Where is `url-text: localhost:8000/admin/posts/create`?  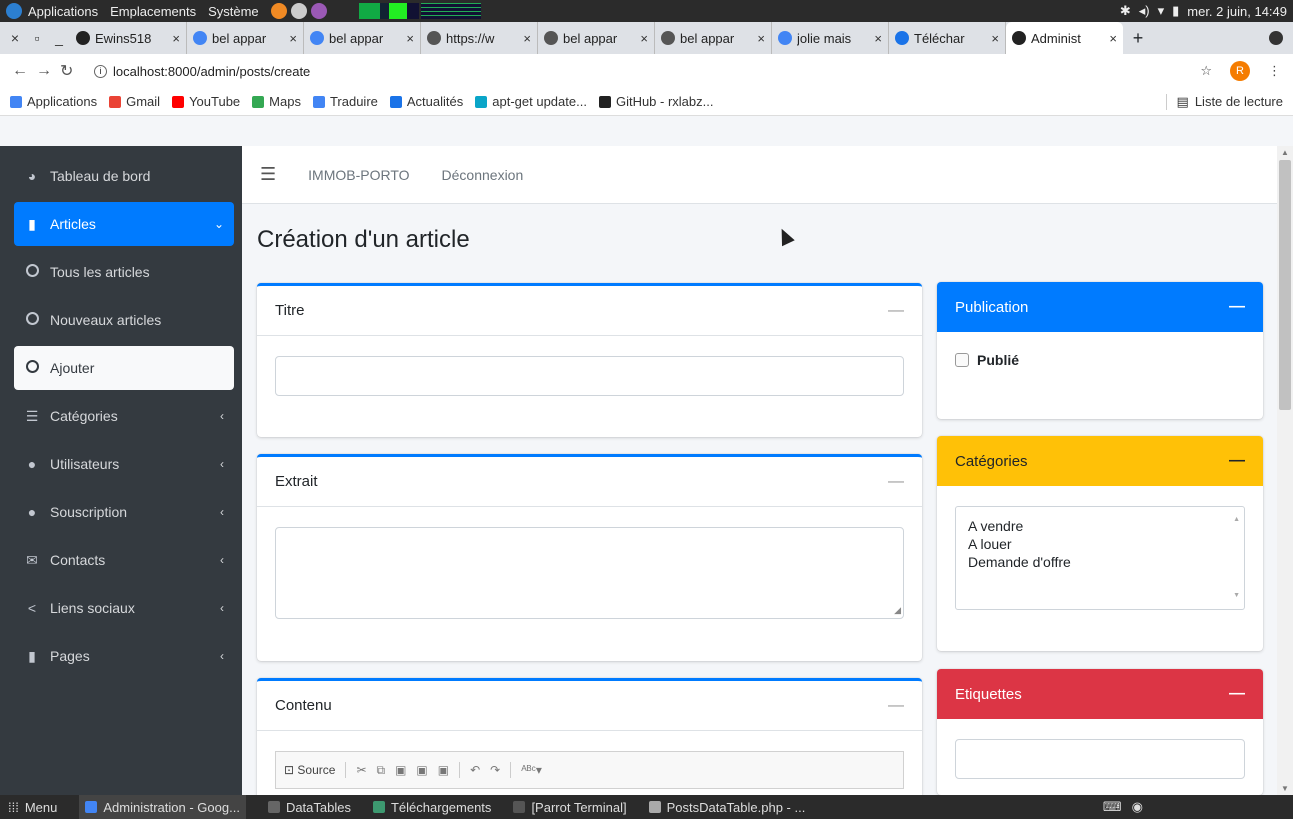
url-text: localhost:8000/admin/posts/create is located at coordinates (211, 71).